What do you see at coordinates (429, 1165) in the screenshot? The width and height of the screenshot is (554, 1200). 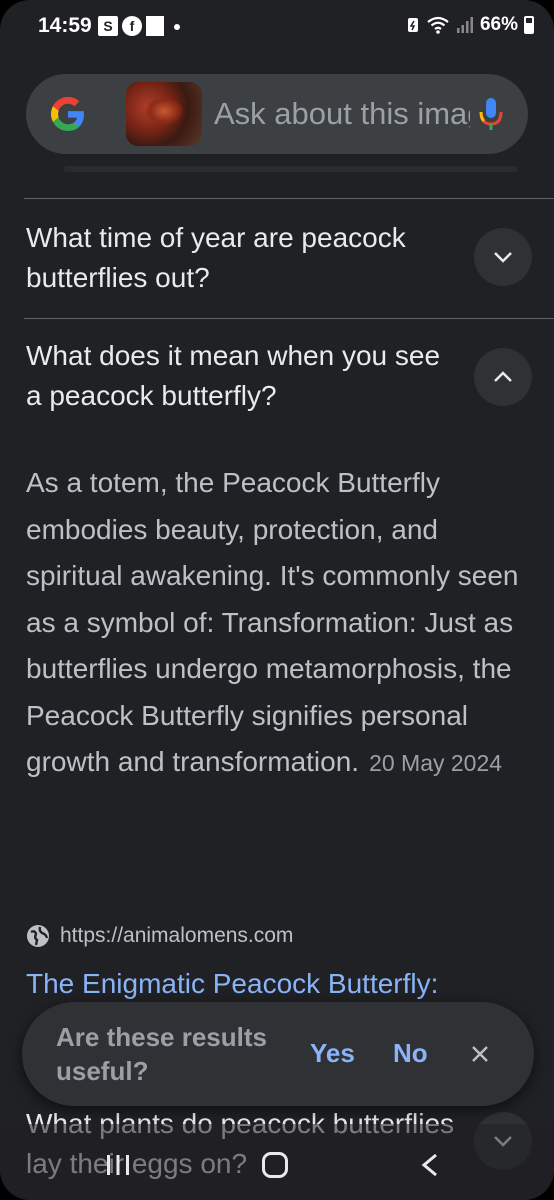 I see `back-icon` at bounding box center [429, 1165].